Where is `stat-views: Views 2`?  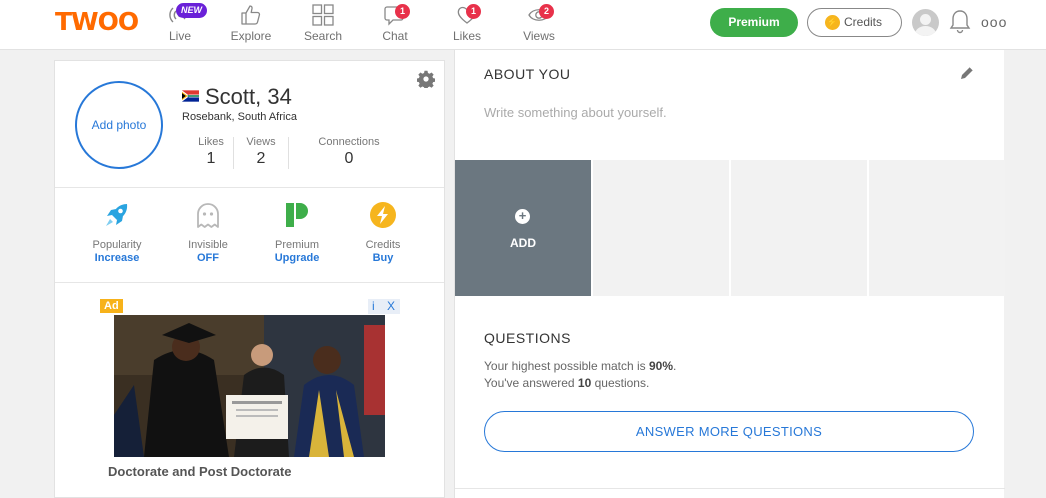 stat-views: Views 2 is located at coordinates (261, 152).